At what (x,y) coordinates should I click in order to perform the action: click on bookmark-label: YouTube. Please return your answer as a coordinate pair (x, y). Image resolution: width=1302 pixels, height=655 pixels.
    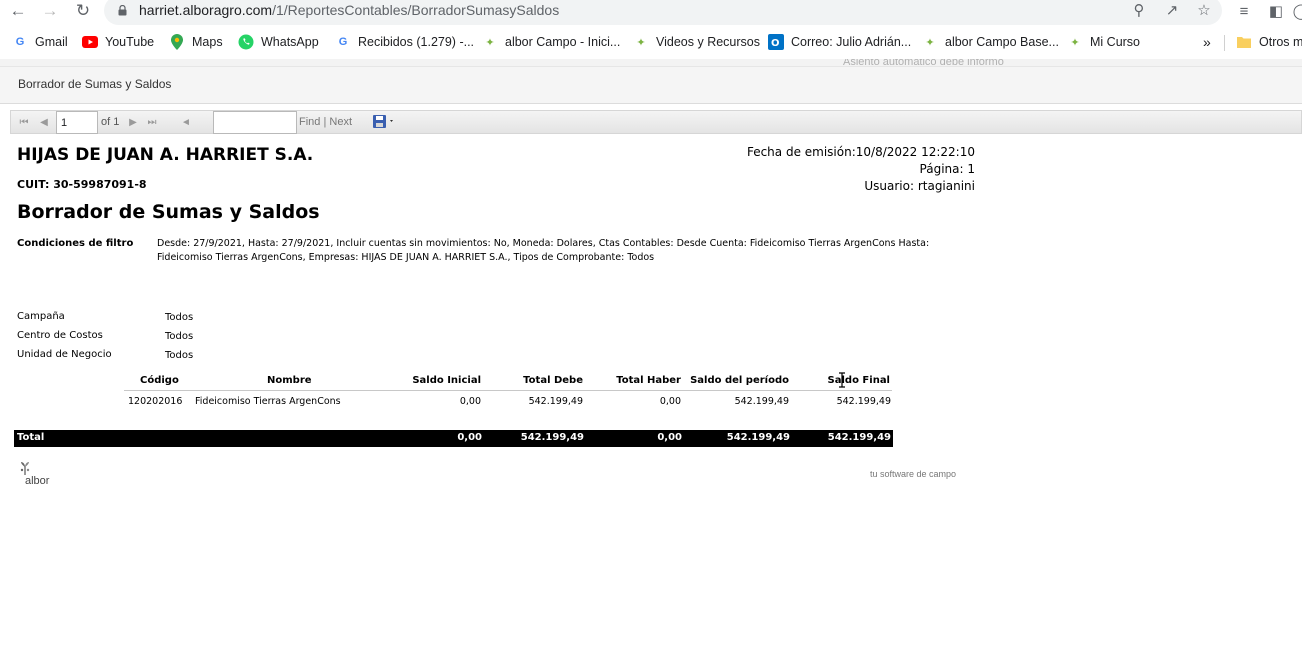
    Looking at the image, I should click on (130, 42).